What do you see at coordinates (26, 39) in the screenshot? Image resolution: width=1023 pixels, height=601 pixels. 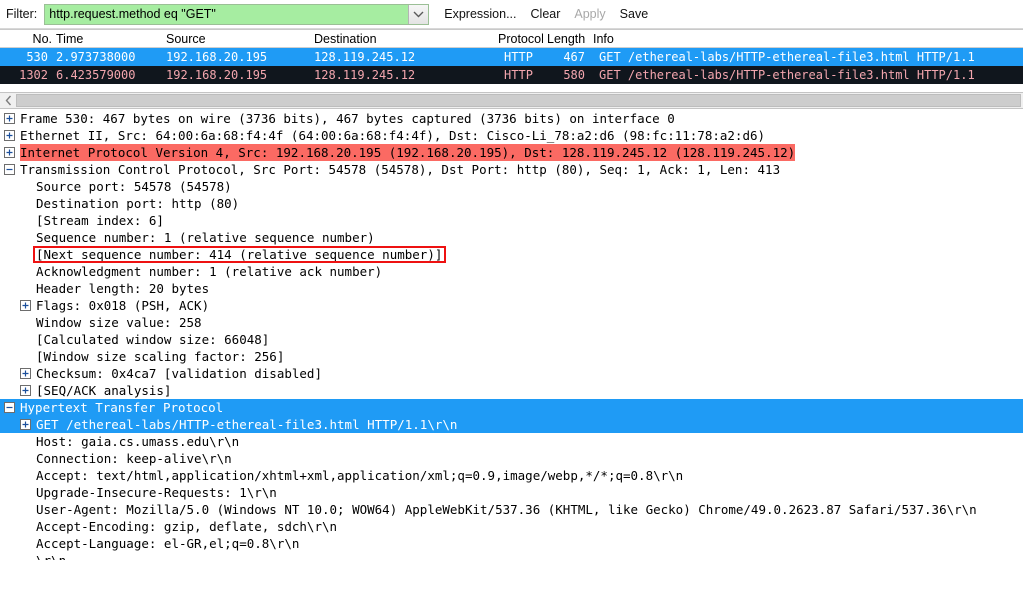 I see `column-header-no: No.` at bounding box center [26, 39].